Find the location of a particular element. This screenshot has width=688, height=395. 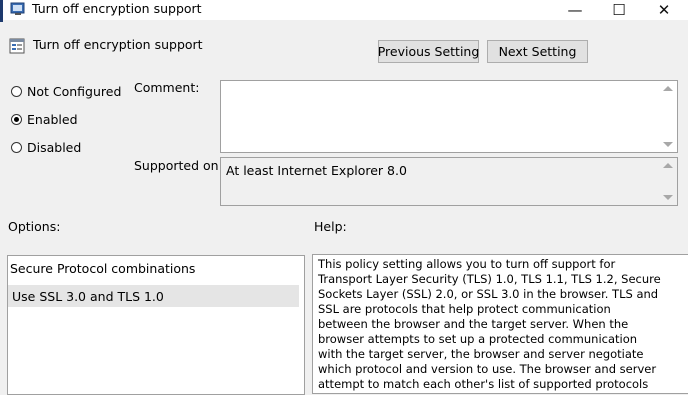

secure-protocol-dropdown: Use SSL 3.0 and TLS 1.0 is located at coordinates (153, 296).